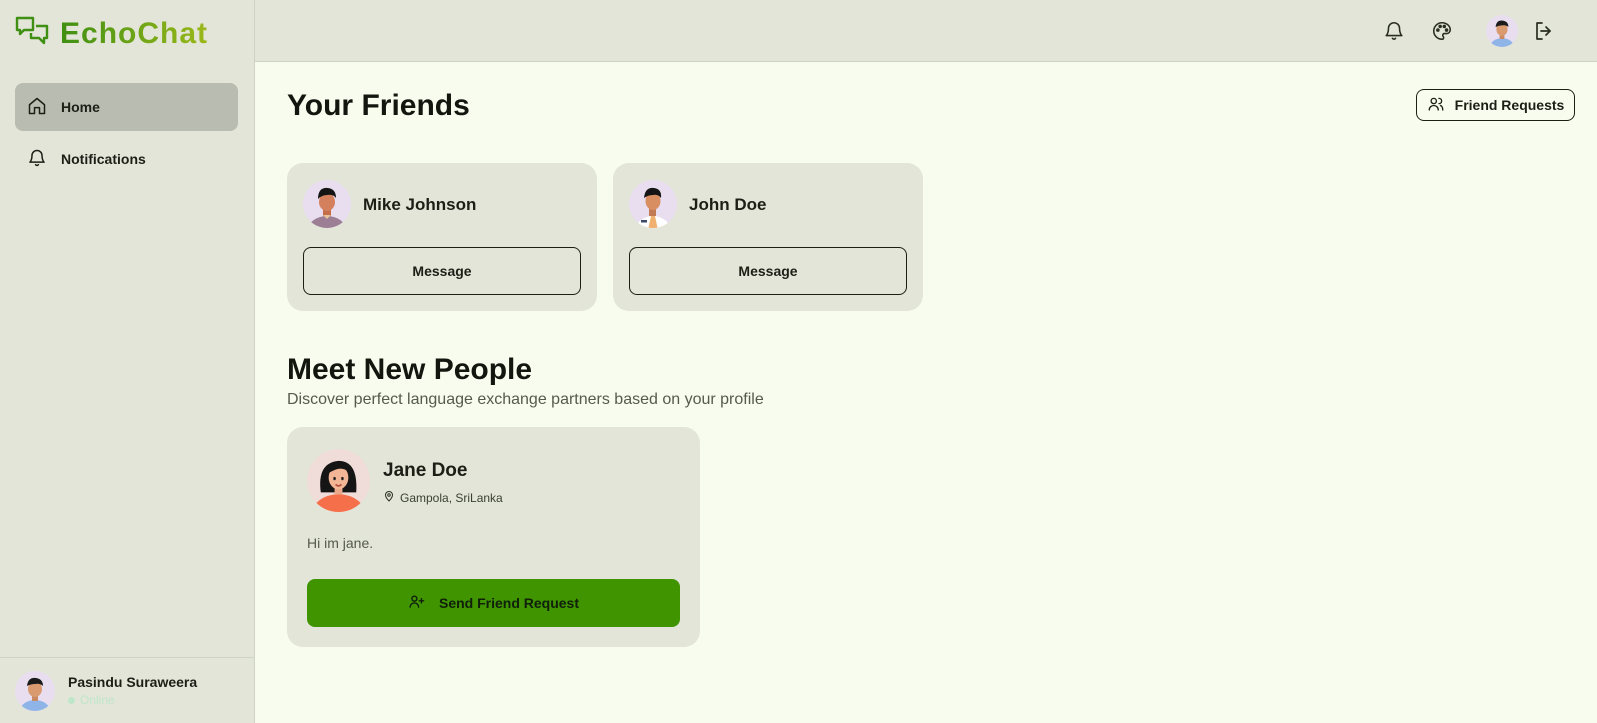 This screenshot has width=1597, height=723. What do you see at coordinates (134, 33) in the screenshot?
I see `app-name: EchoChat` at bounding box center [134, 33].